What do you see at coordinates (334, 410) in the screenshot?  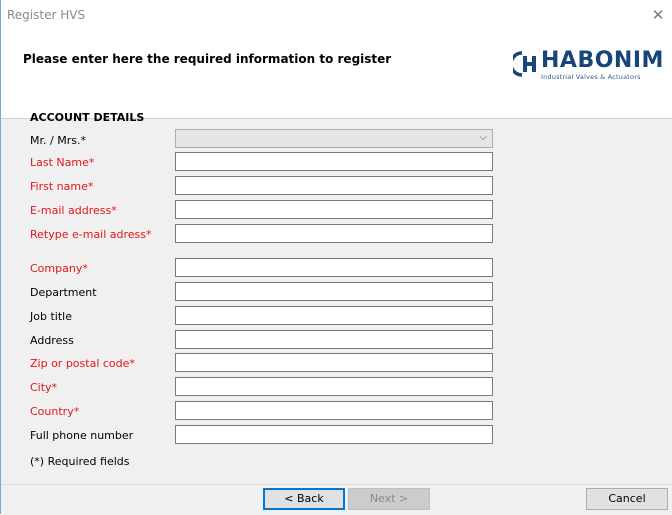 I see `country-input` at bounding box center [334, 410].